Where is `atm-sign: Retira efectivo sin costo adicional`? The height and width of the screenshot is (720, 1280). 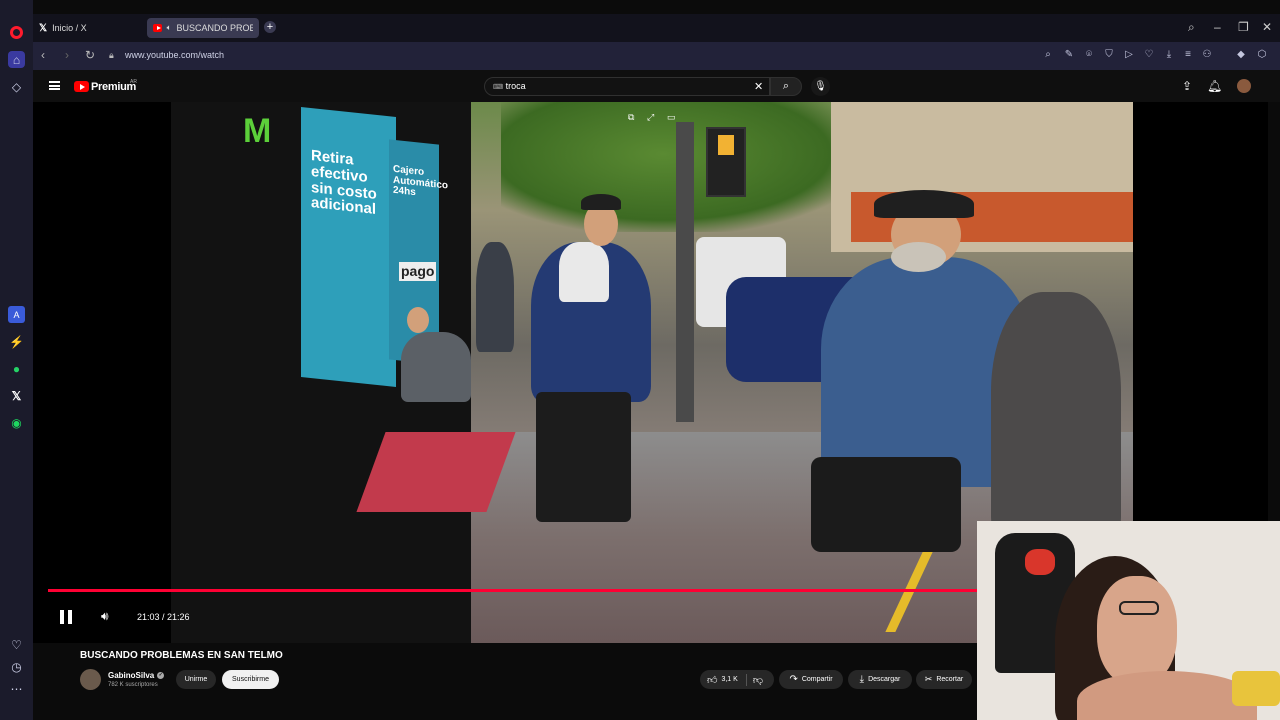 atm-sign: Retira efectivo sin costo adicional is located at coordinates (348, 247).